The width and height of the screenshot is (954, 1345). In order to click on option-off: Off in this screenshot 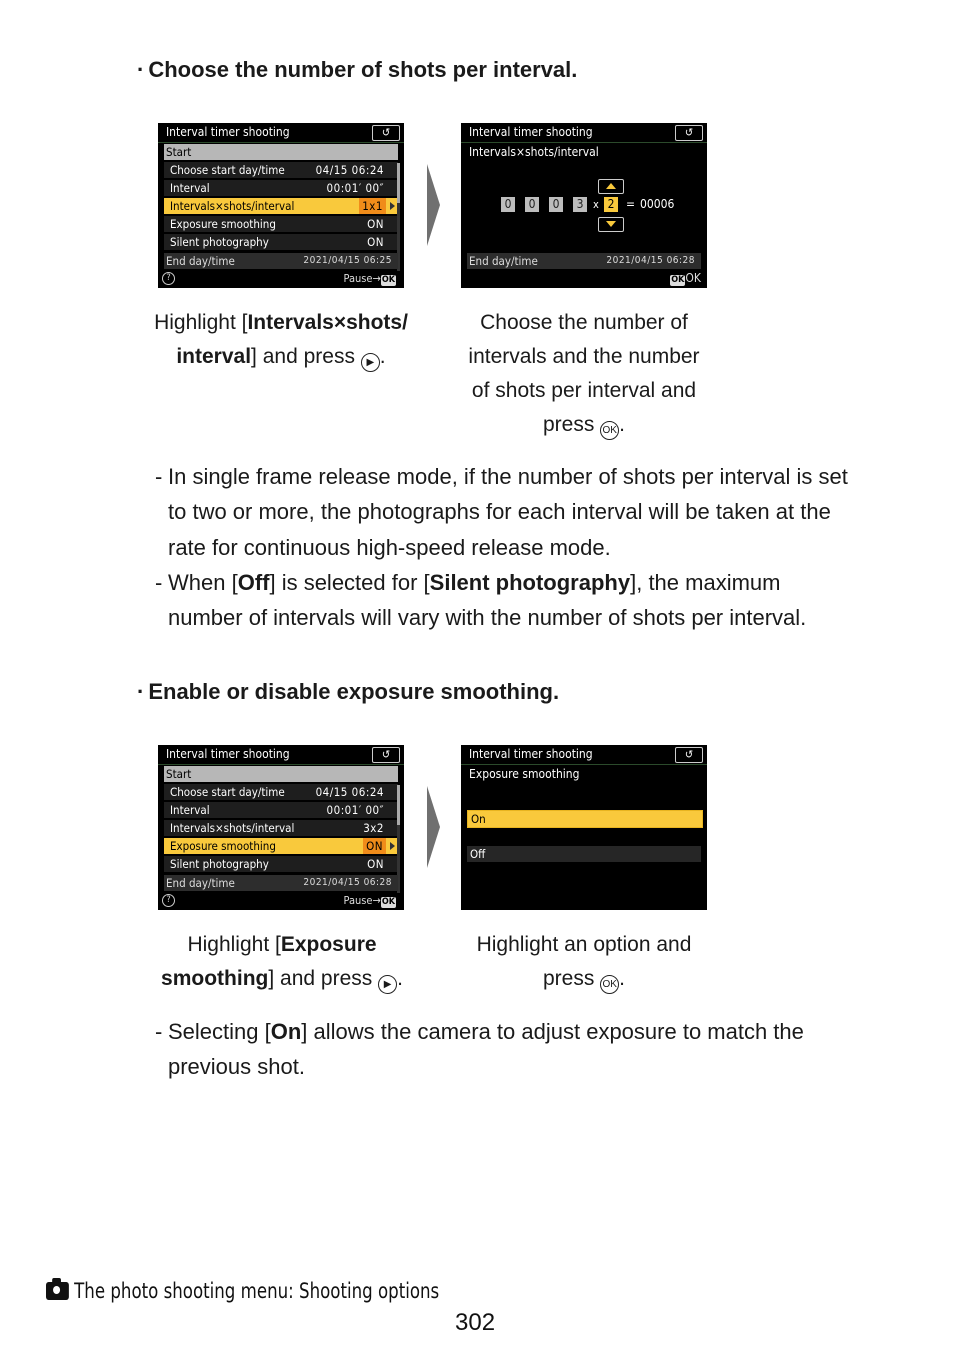, I will do `click(584, 854)`.